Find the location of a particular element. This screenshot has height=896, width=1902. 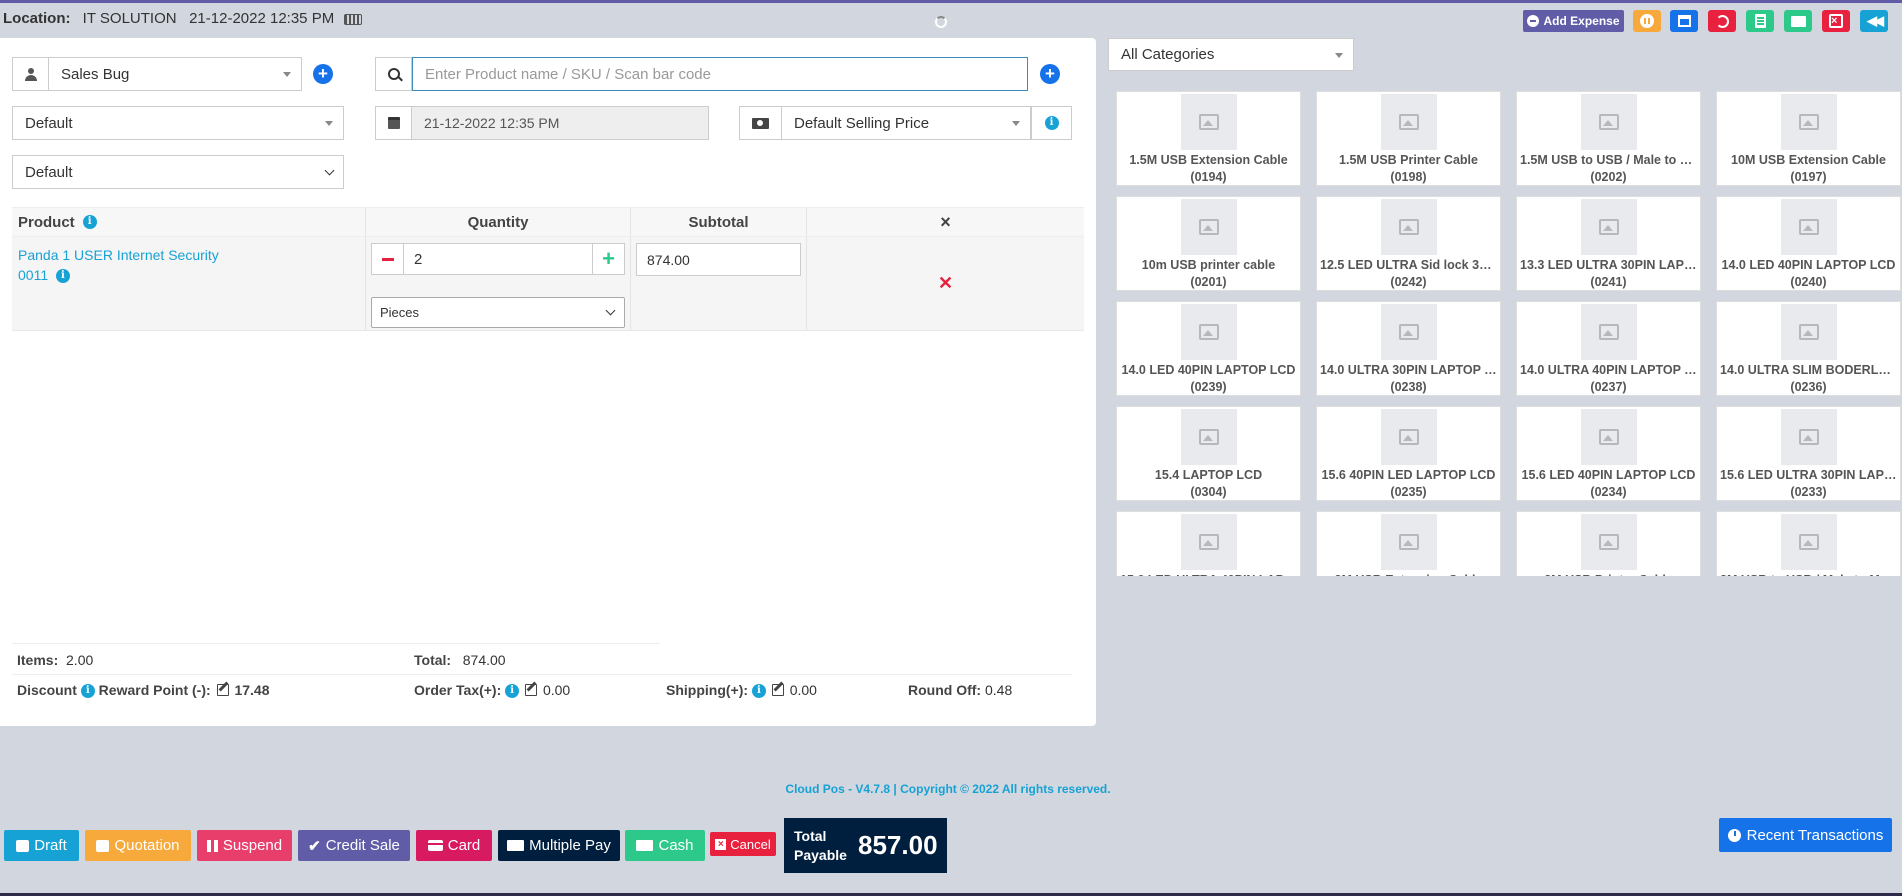

divider is located at coordinates (336, 643).